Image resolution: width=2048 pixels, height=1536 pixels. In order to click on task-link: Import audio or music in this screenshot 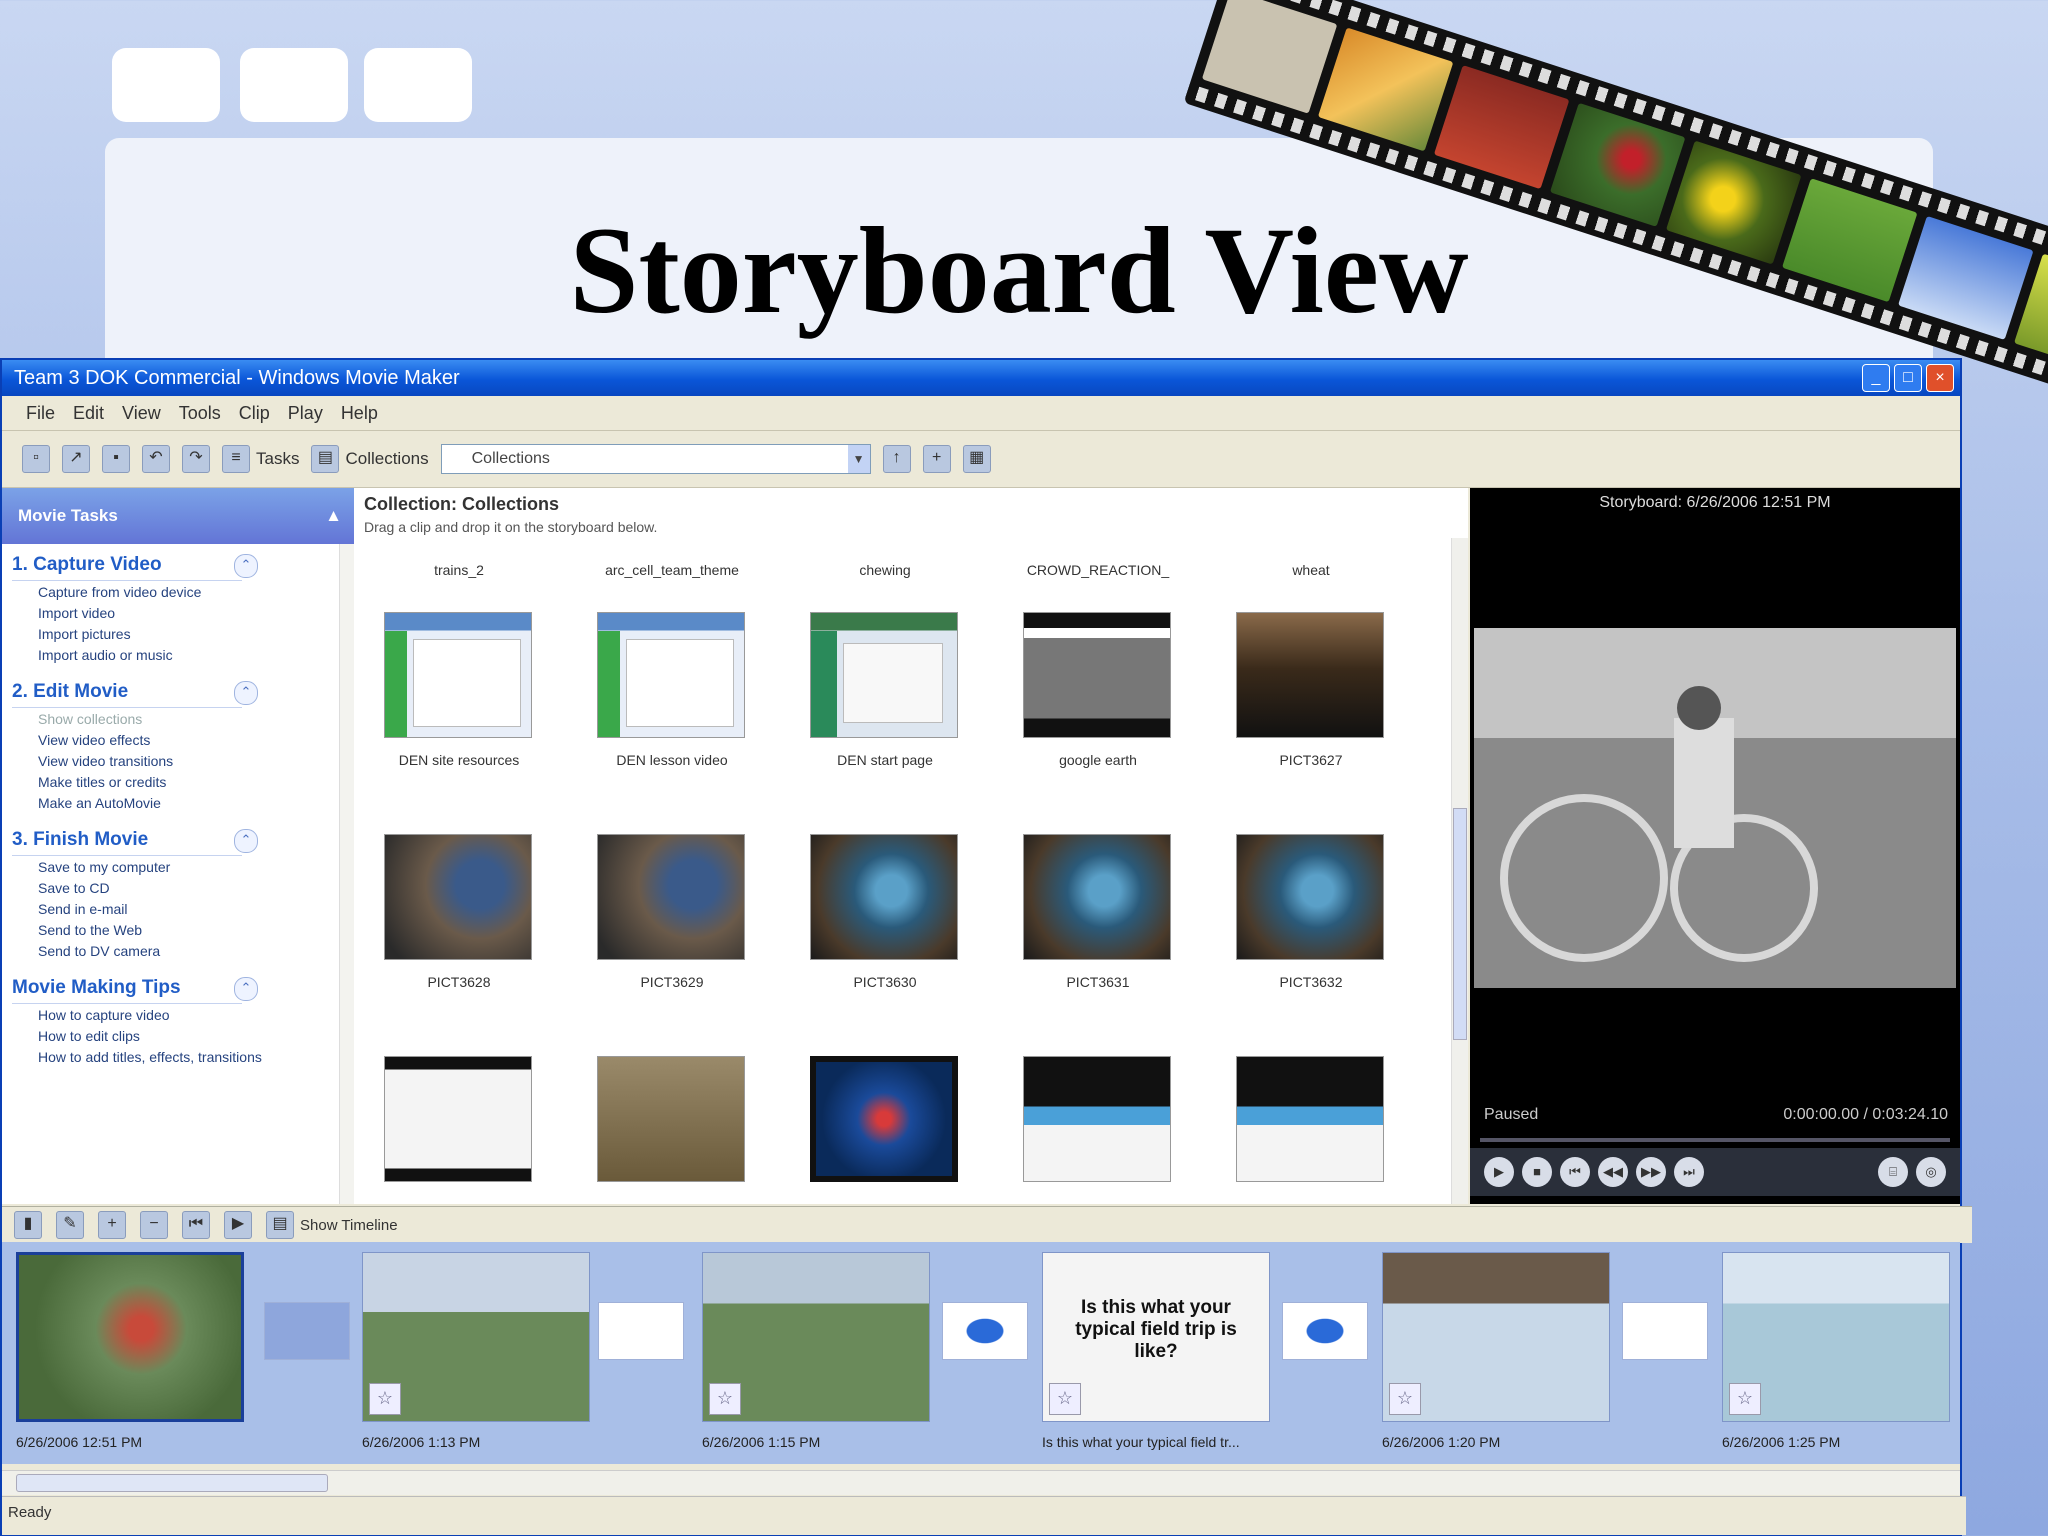, I will do `click(183, 654)`.